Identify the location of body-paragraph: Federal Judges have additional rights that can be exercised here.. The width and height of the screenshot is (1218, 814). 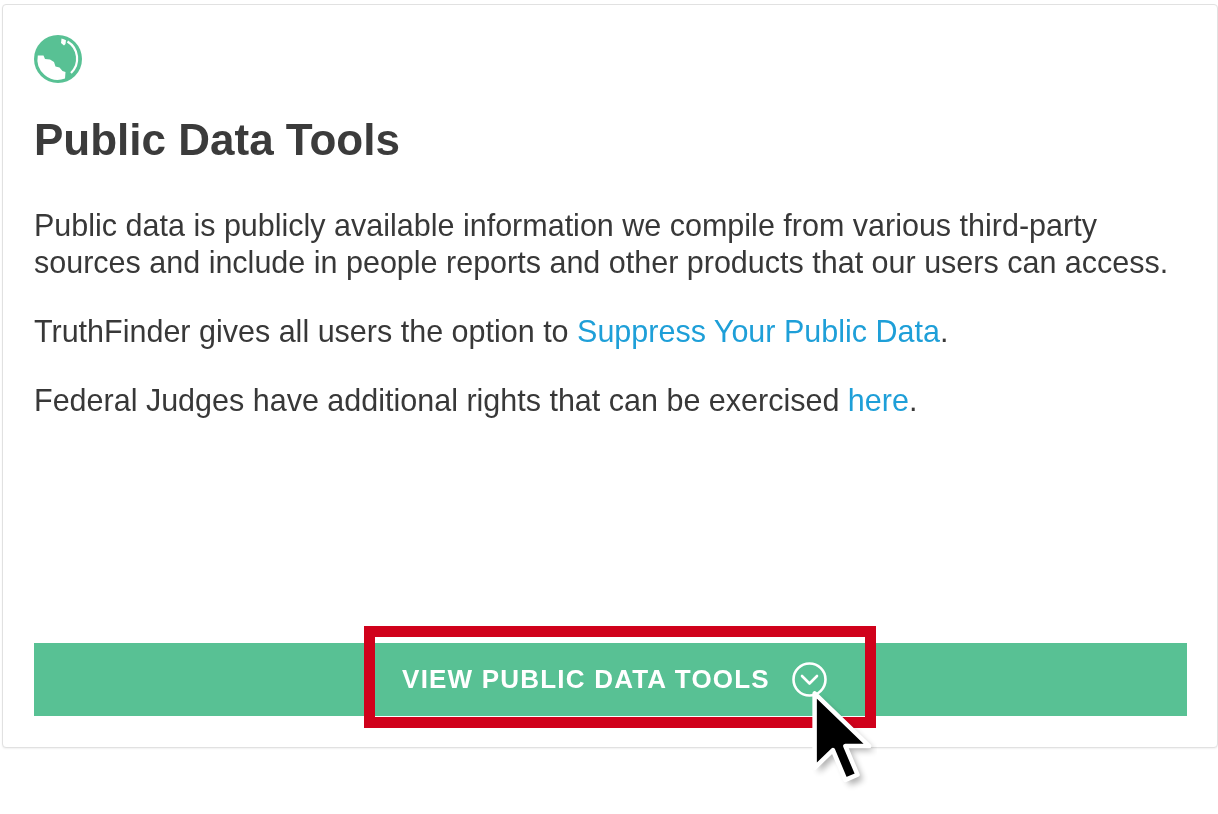
(476, 400).